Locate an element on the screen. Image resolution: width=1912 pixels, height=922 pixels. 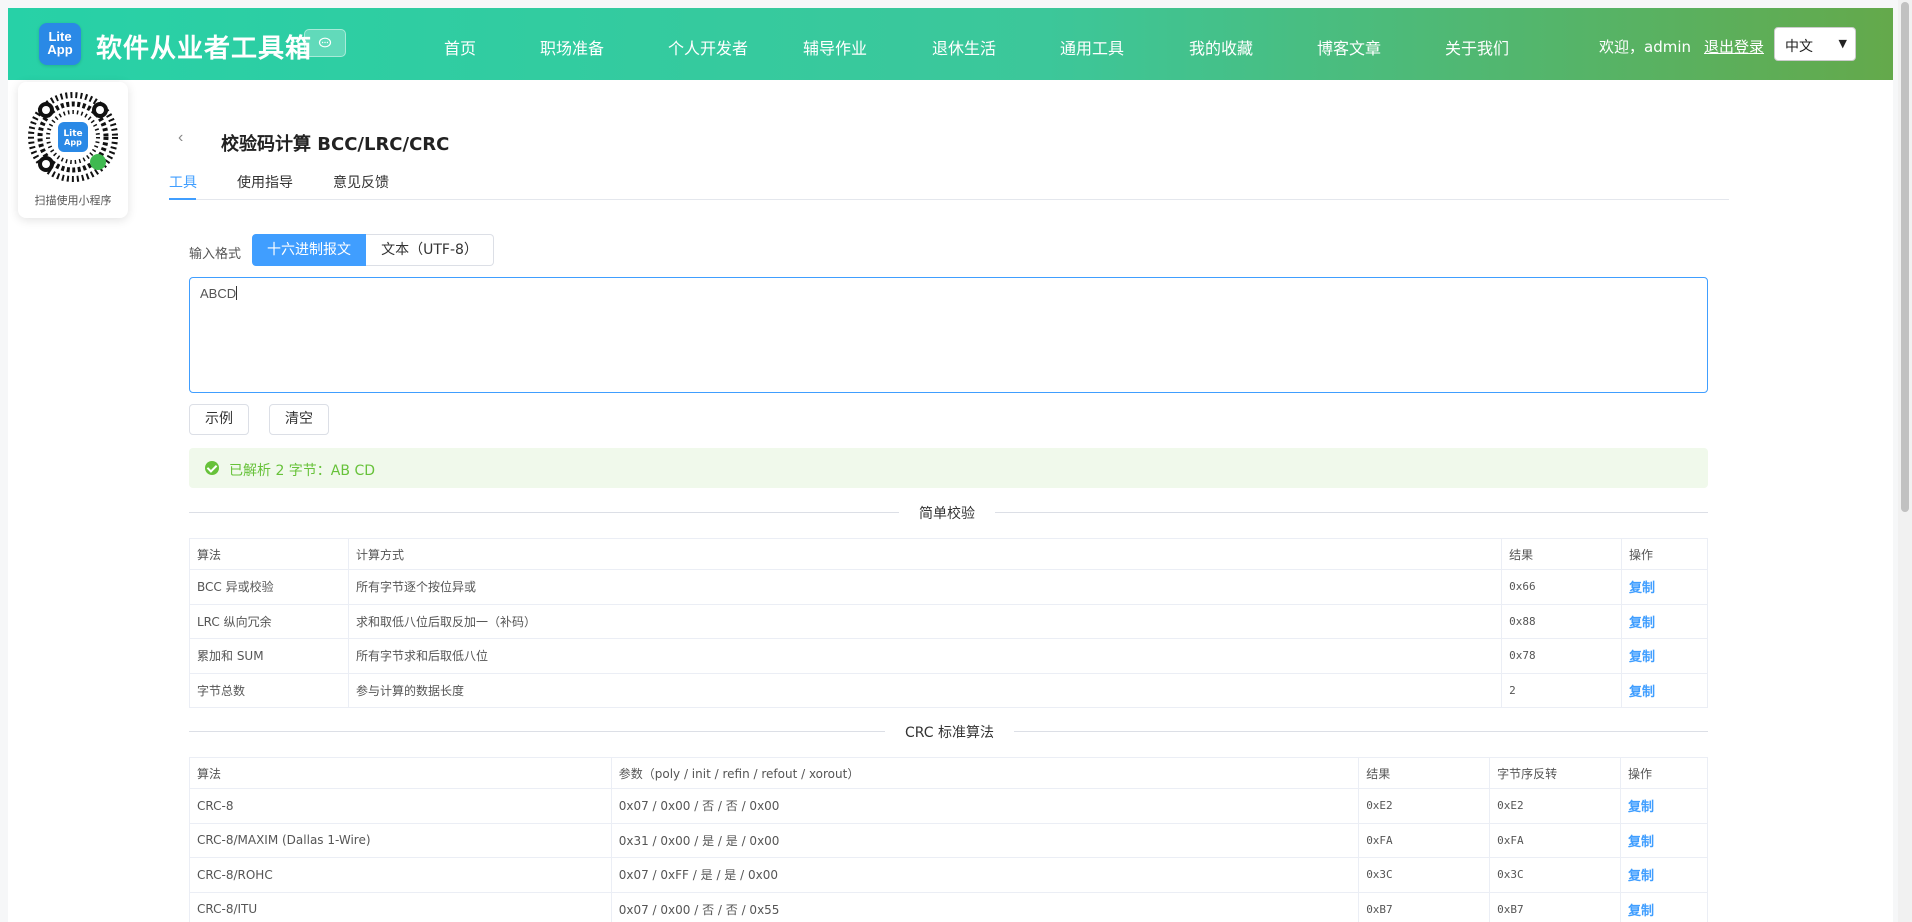
back-arrow-icon: ‹ is located at coordinates (180, 138).